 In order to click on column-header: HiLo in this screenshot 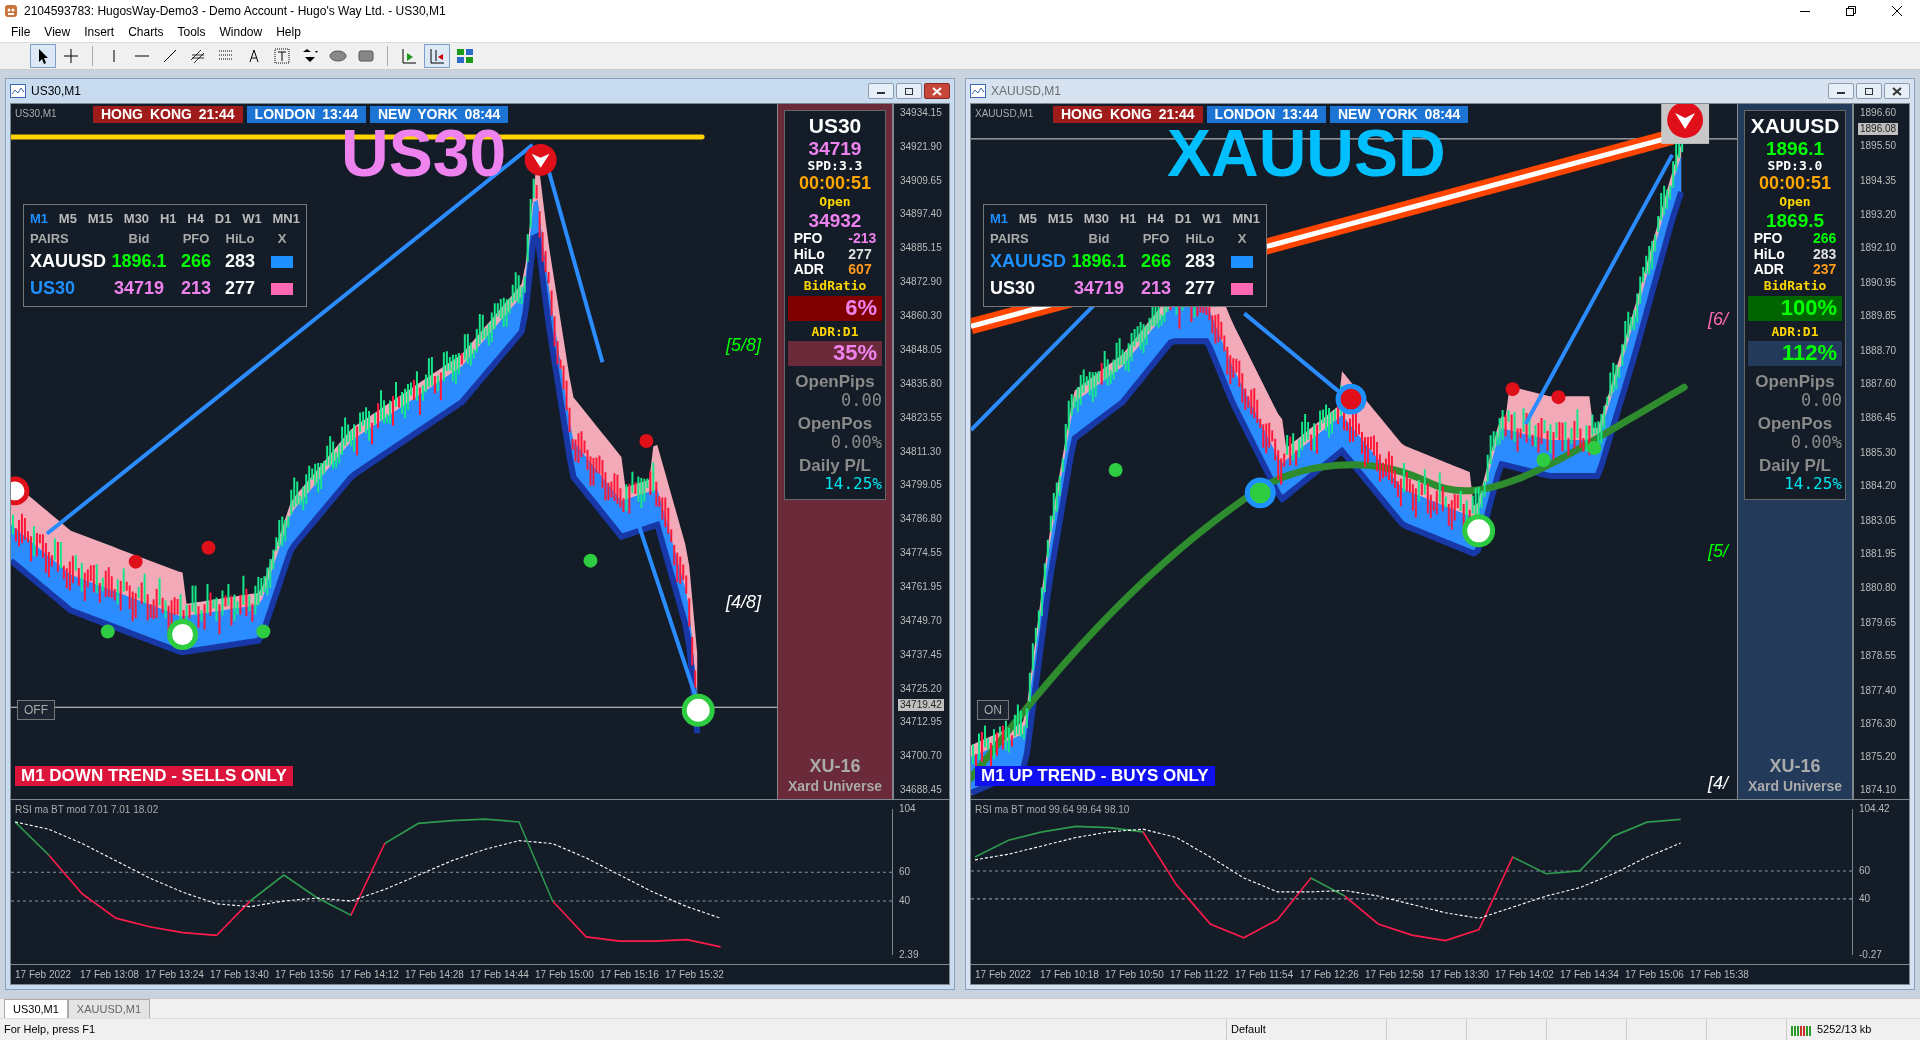, I will do `click(1200, 238)`.